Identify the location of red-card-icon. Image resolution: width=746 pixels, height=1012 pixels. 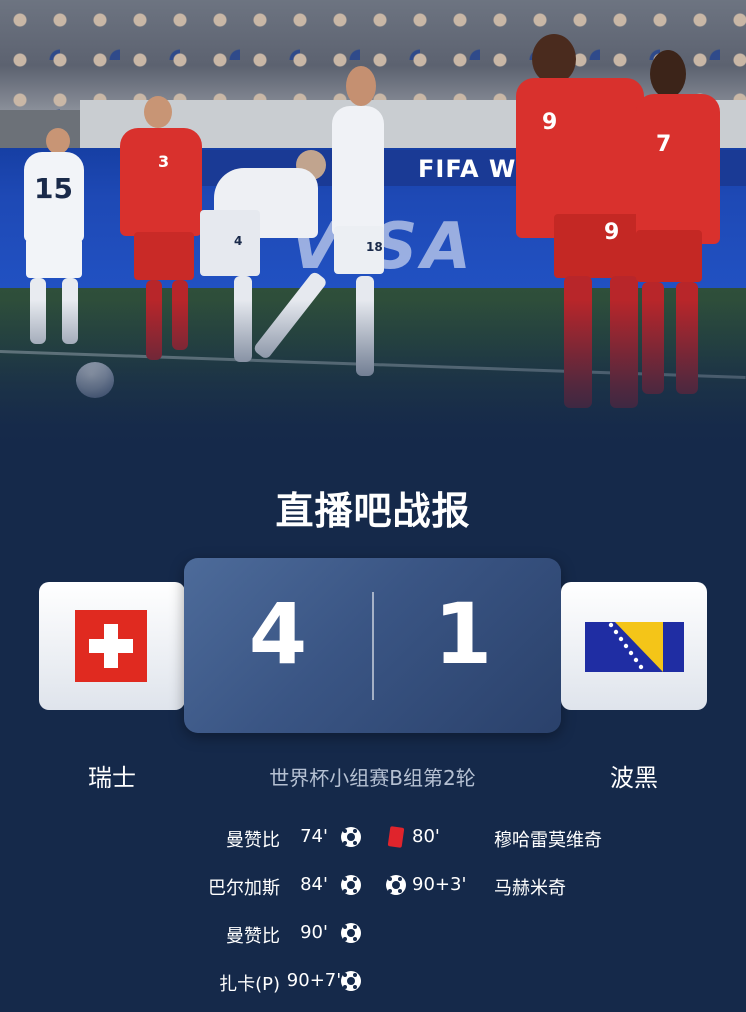
(396, 837).